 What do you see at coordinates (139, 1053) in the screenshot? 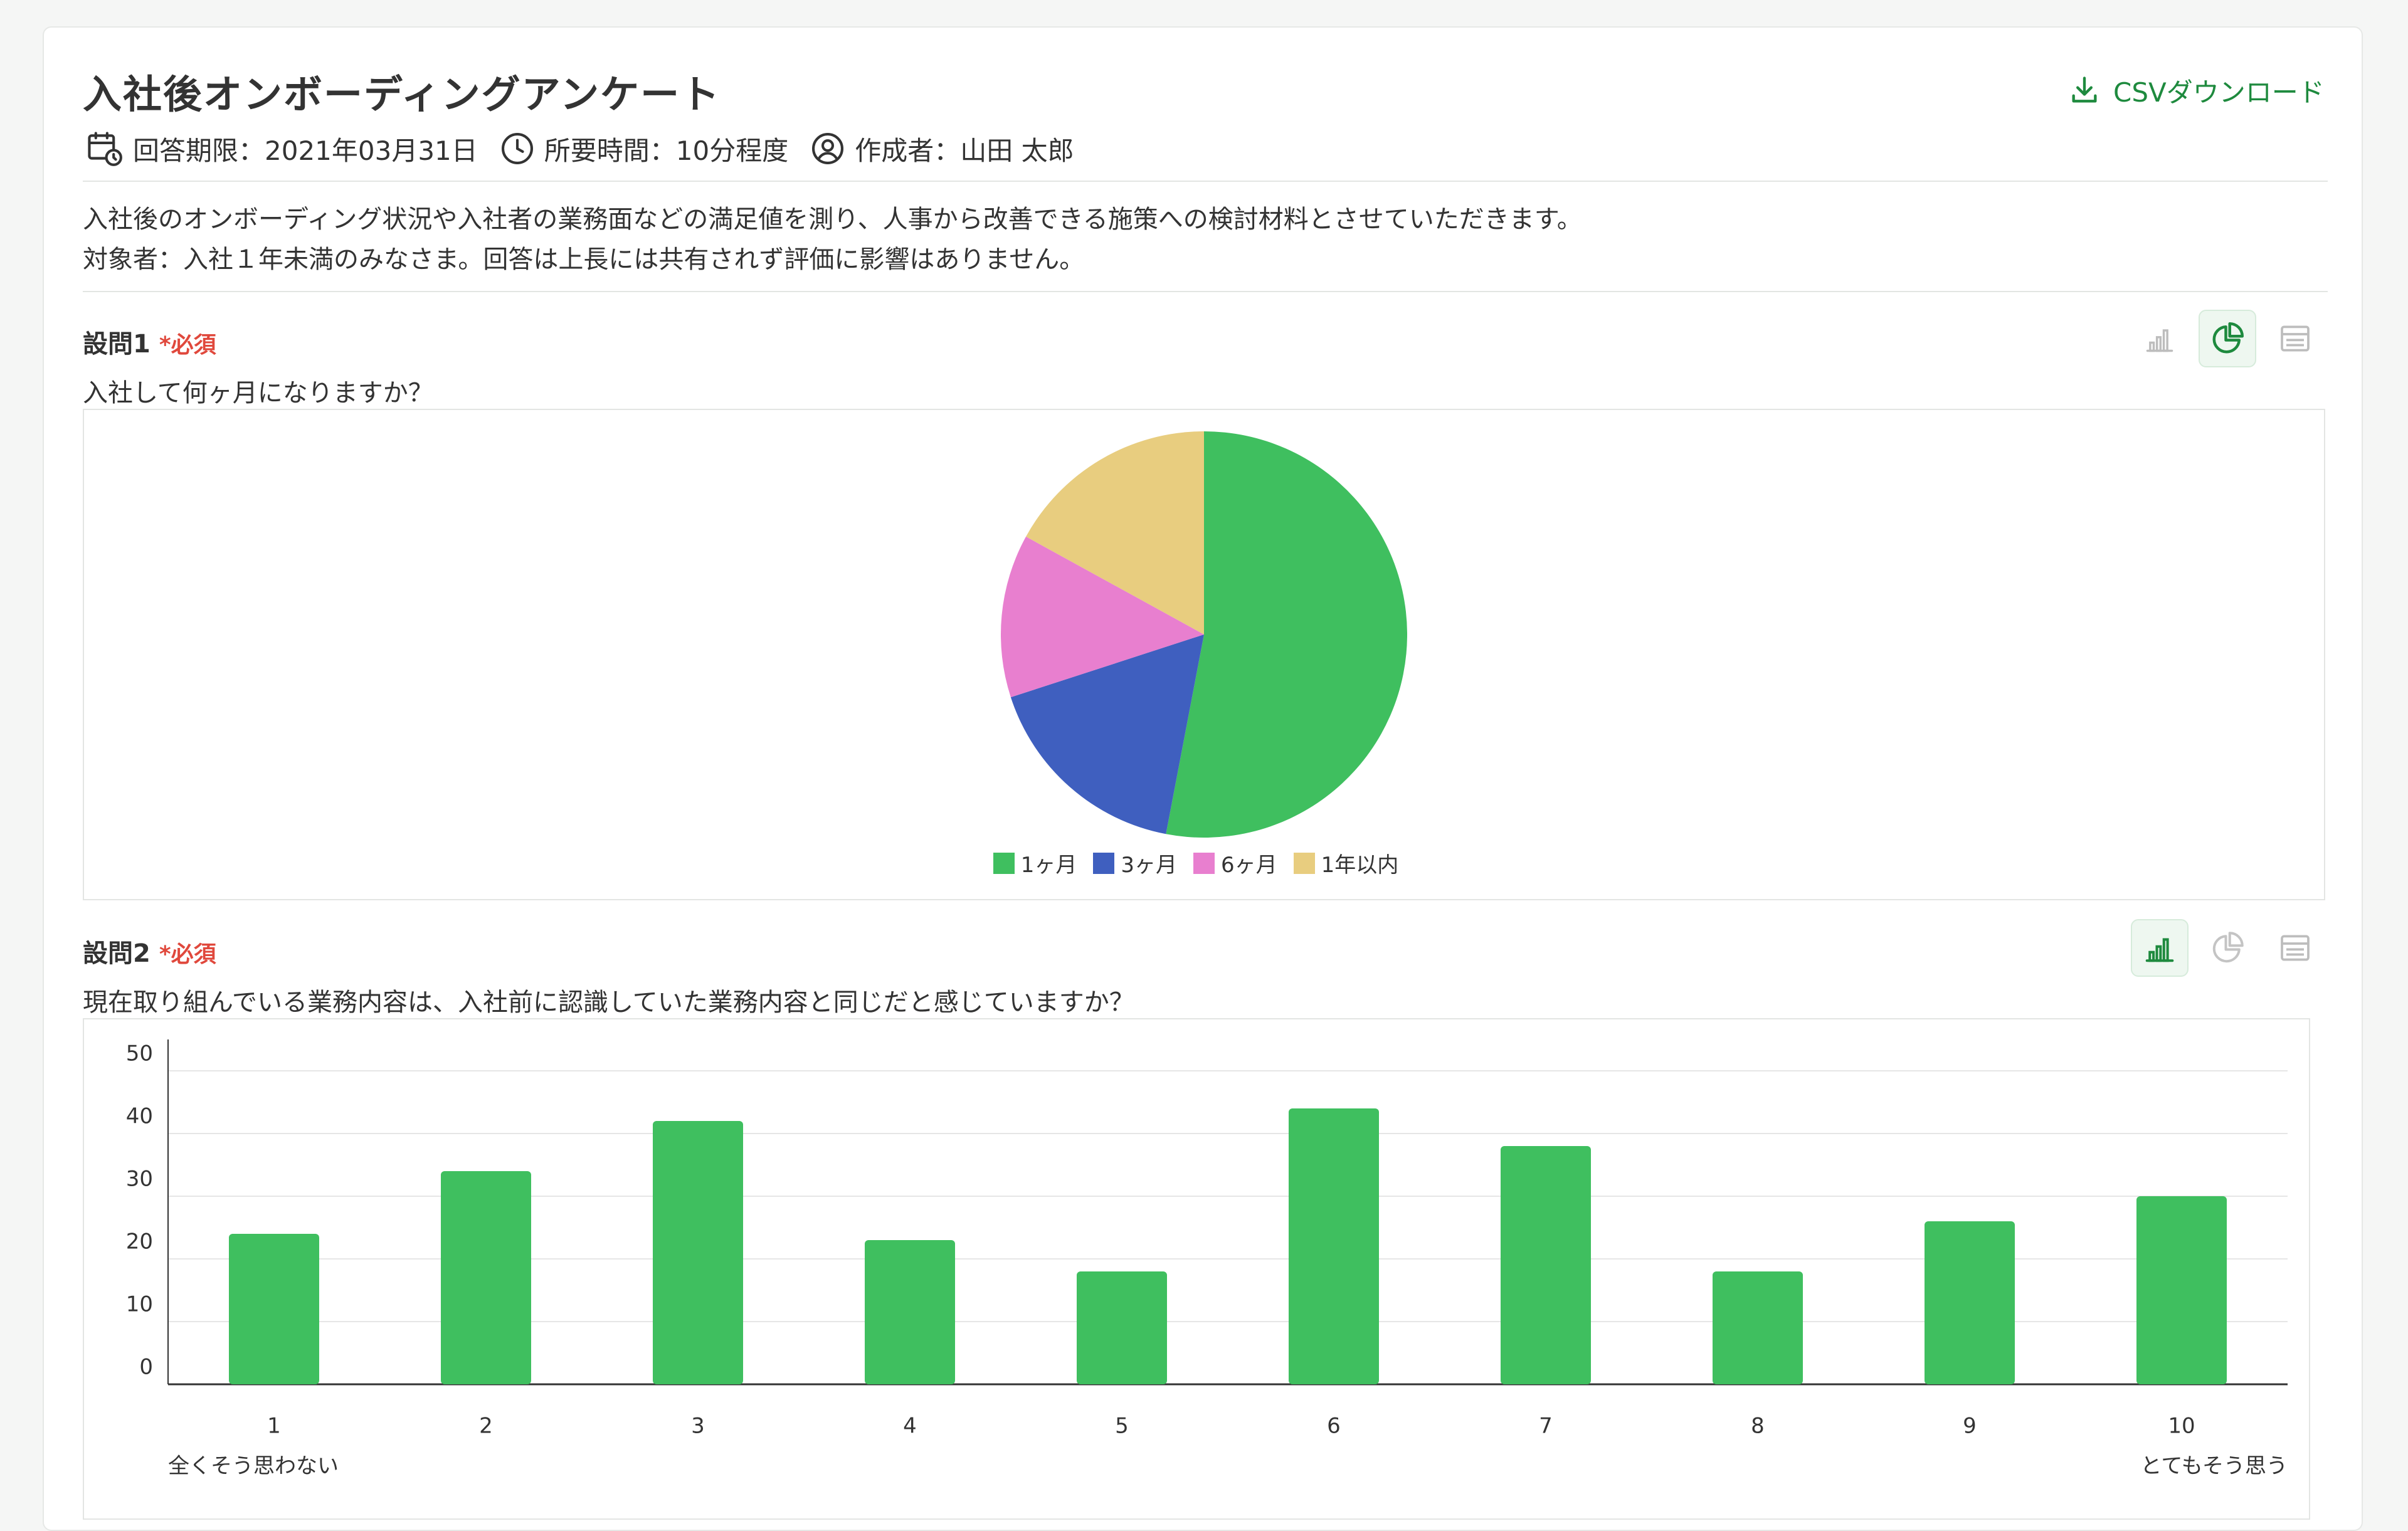
I see `y-tick-label: 50` at bounding box center [139, 1053].